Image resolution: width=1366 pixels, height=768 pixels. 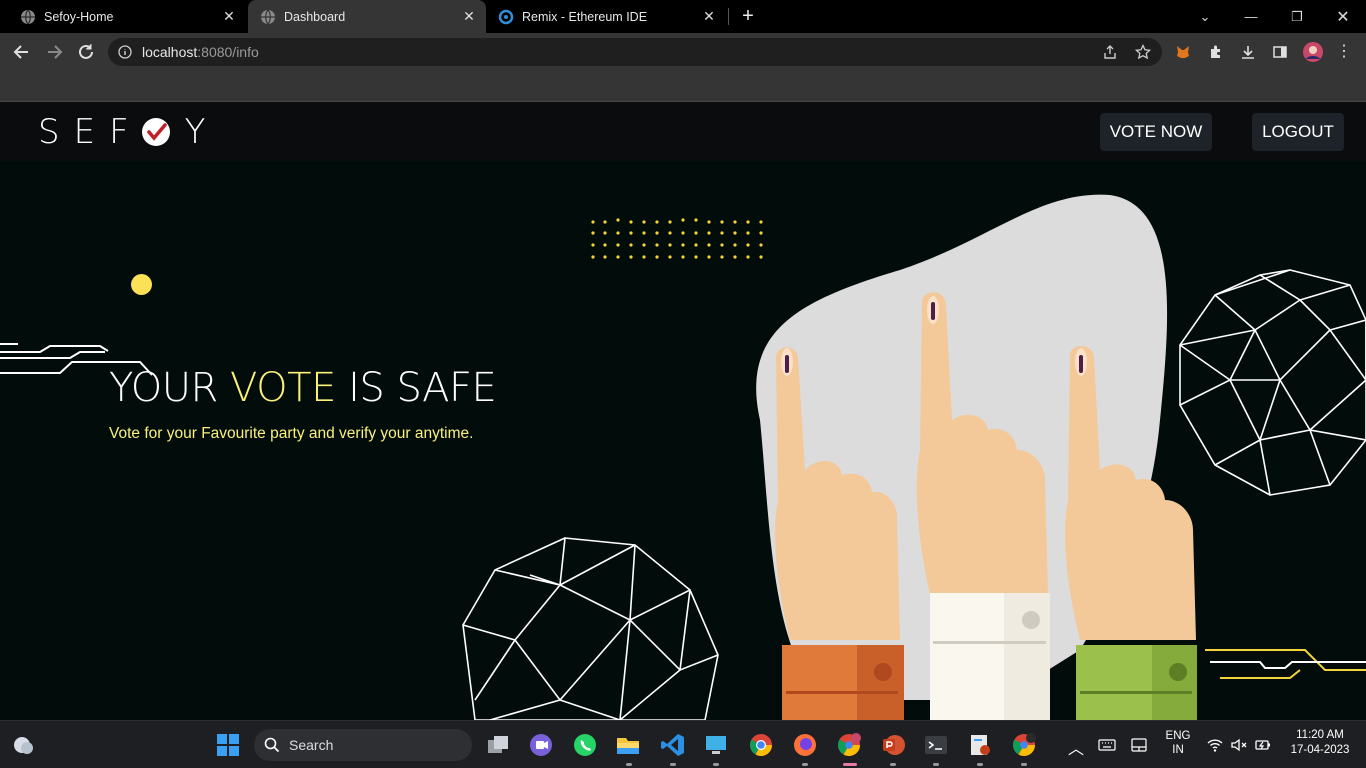 I want to click on bookmarks-bar, so click(x=683, y=86).